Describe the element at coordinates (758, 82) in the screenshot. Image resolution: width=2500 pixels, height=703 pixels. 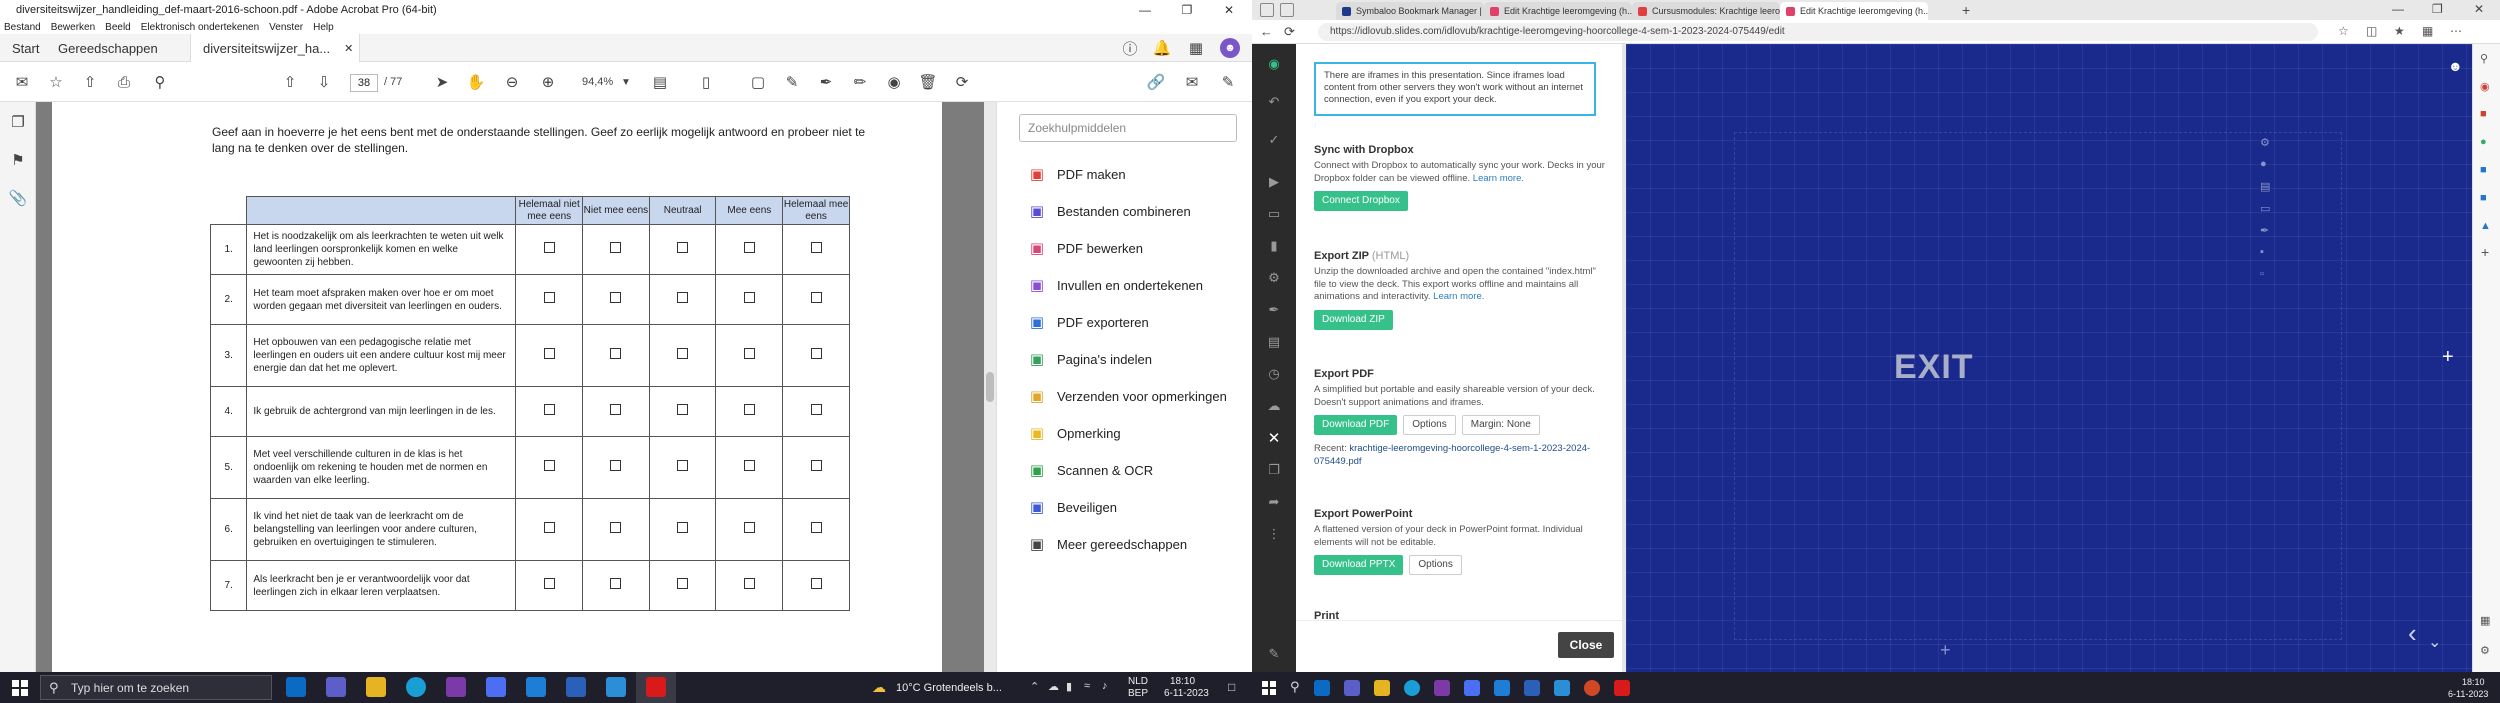
I see `comment-tool-icon: ▢` at that location.